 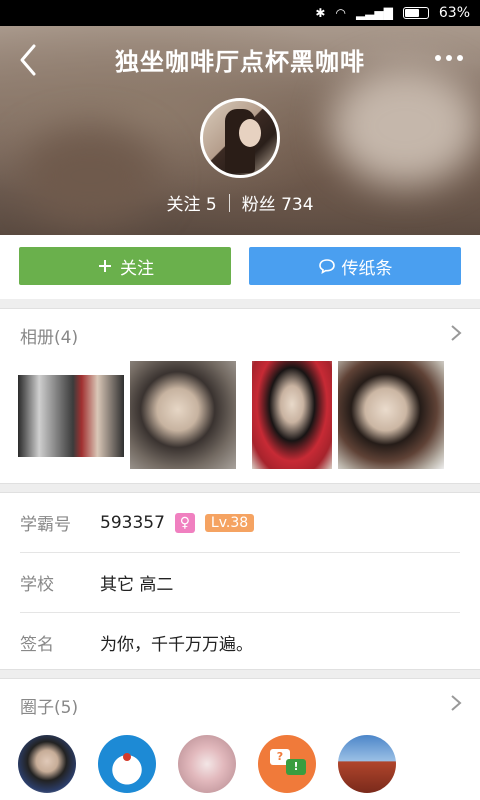 I want to click on stats-divider, so click(x=229, y=202).